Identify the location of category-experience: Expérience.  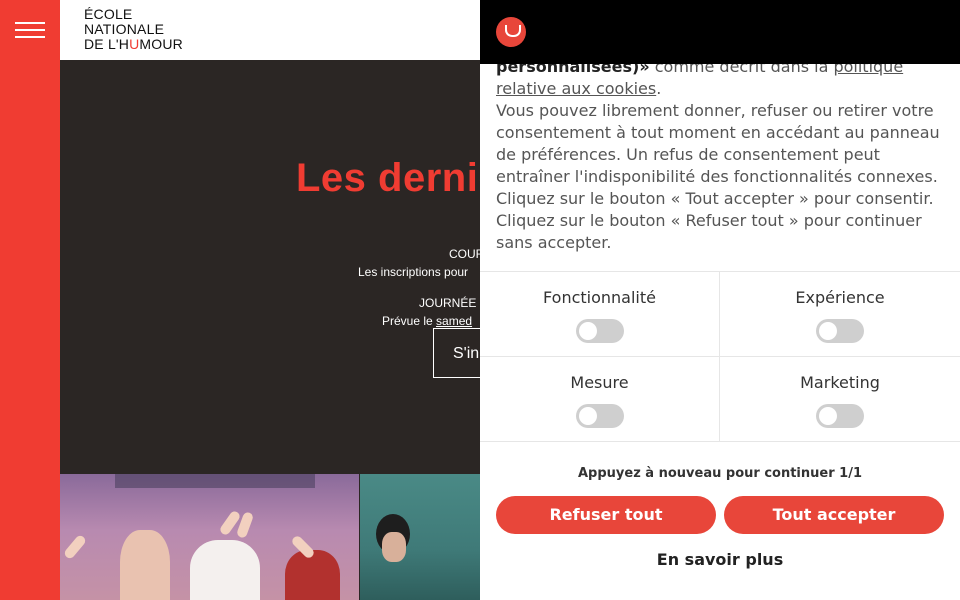
(840, 314).